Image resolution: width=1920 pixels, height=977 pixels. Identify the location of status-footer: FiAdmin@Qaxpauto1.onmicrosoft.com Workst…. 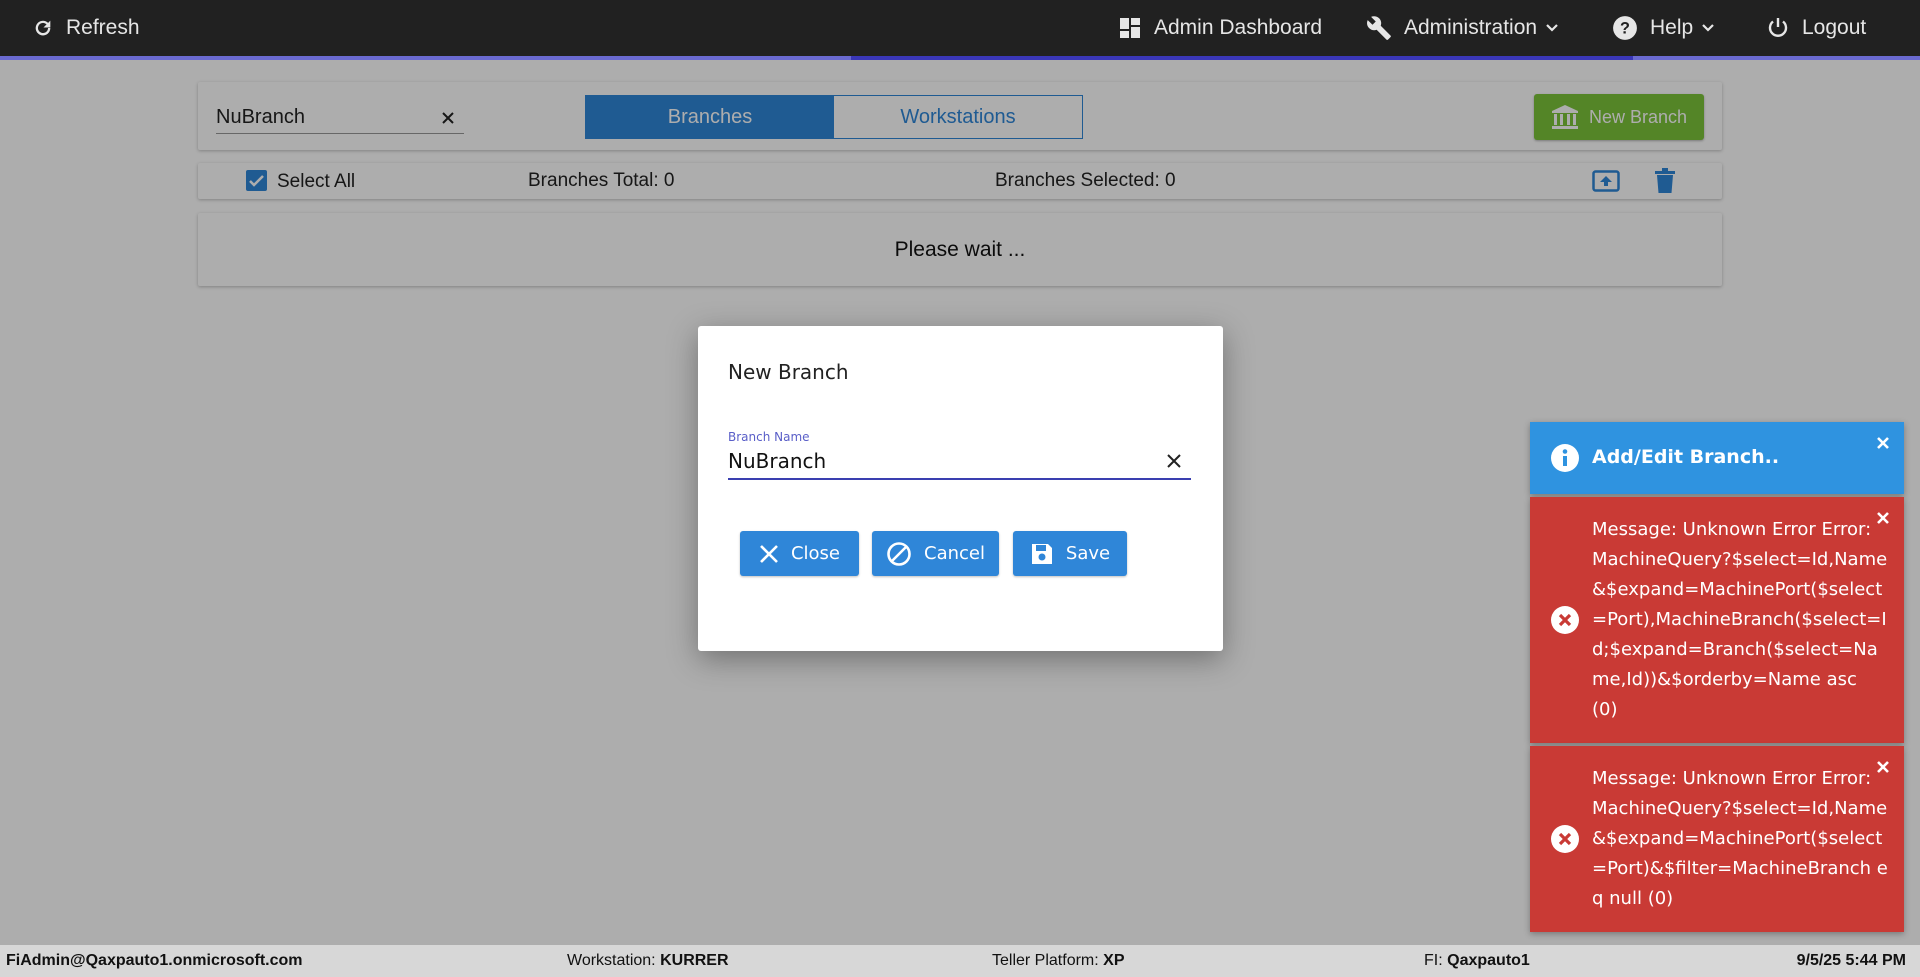
(960, 961).